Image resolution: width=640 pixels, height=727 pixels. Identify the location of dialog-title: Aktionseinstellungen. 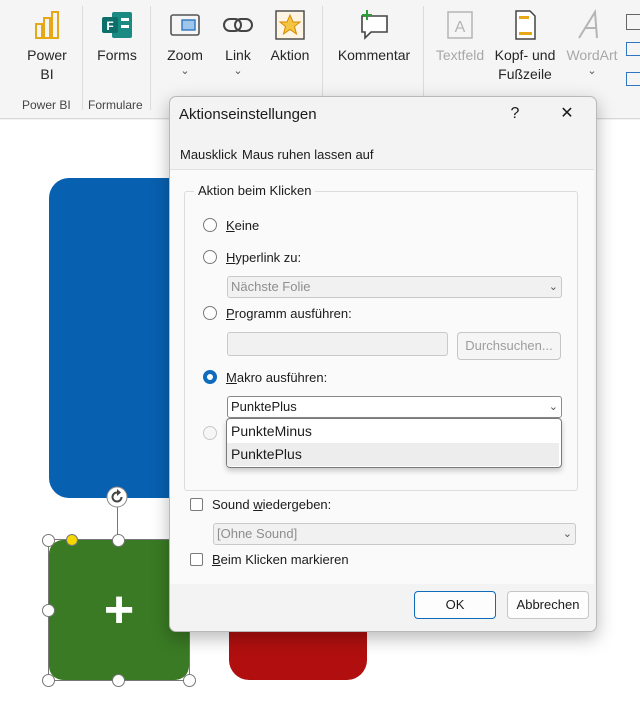
(248, 114).